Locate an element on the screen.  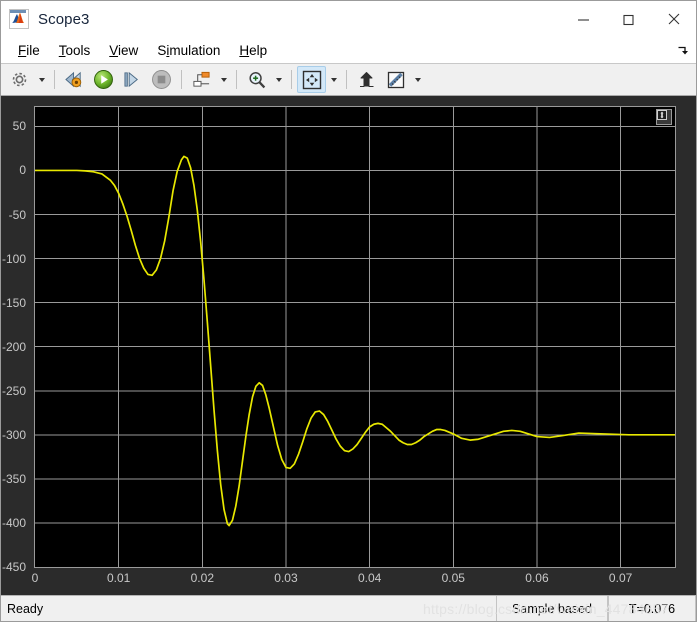
menu-label-file-post: ile is located at coordinates (33, 50).